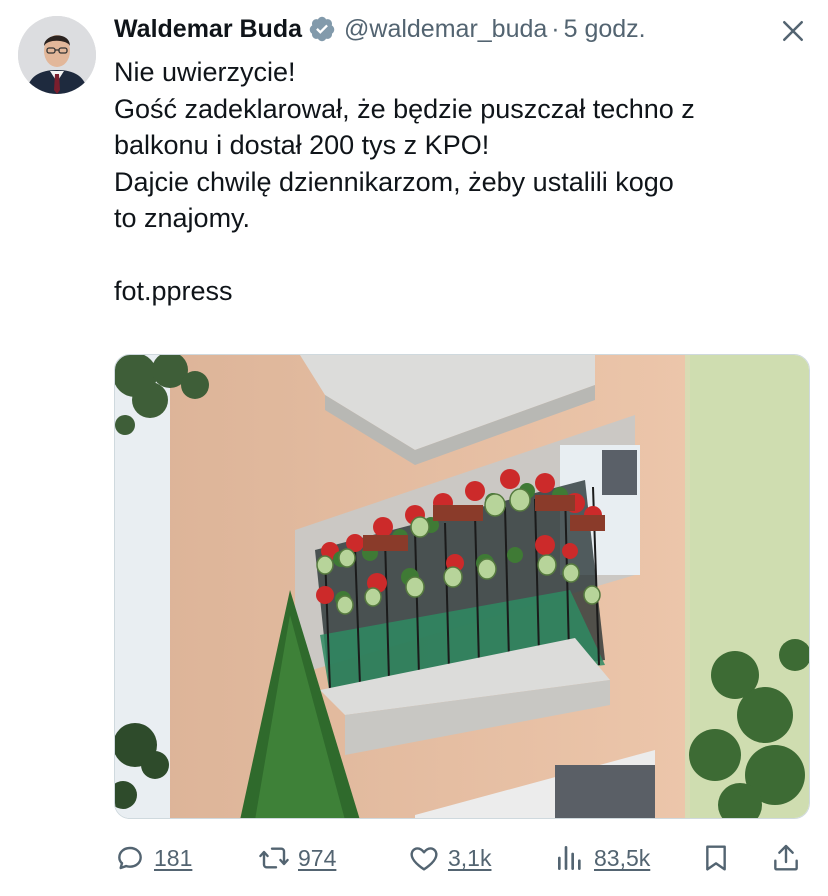  What do you see at coordinates (173, 291) in the screenshot?
I see `photo-credit: fot.ppress` at bounding box center [173, 291].